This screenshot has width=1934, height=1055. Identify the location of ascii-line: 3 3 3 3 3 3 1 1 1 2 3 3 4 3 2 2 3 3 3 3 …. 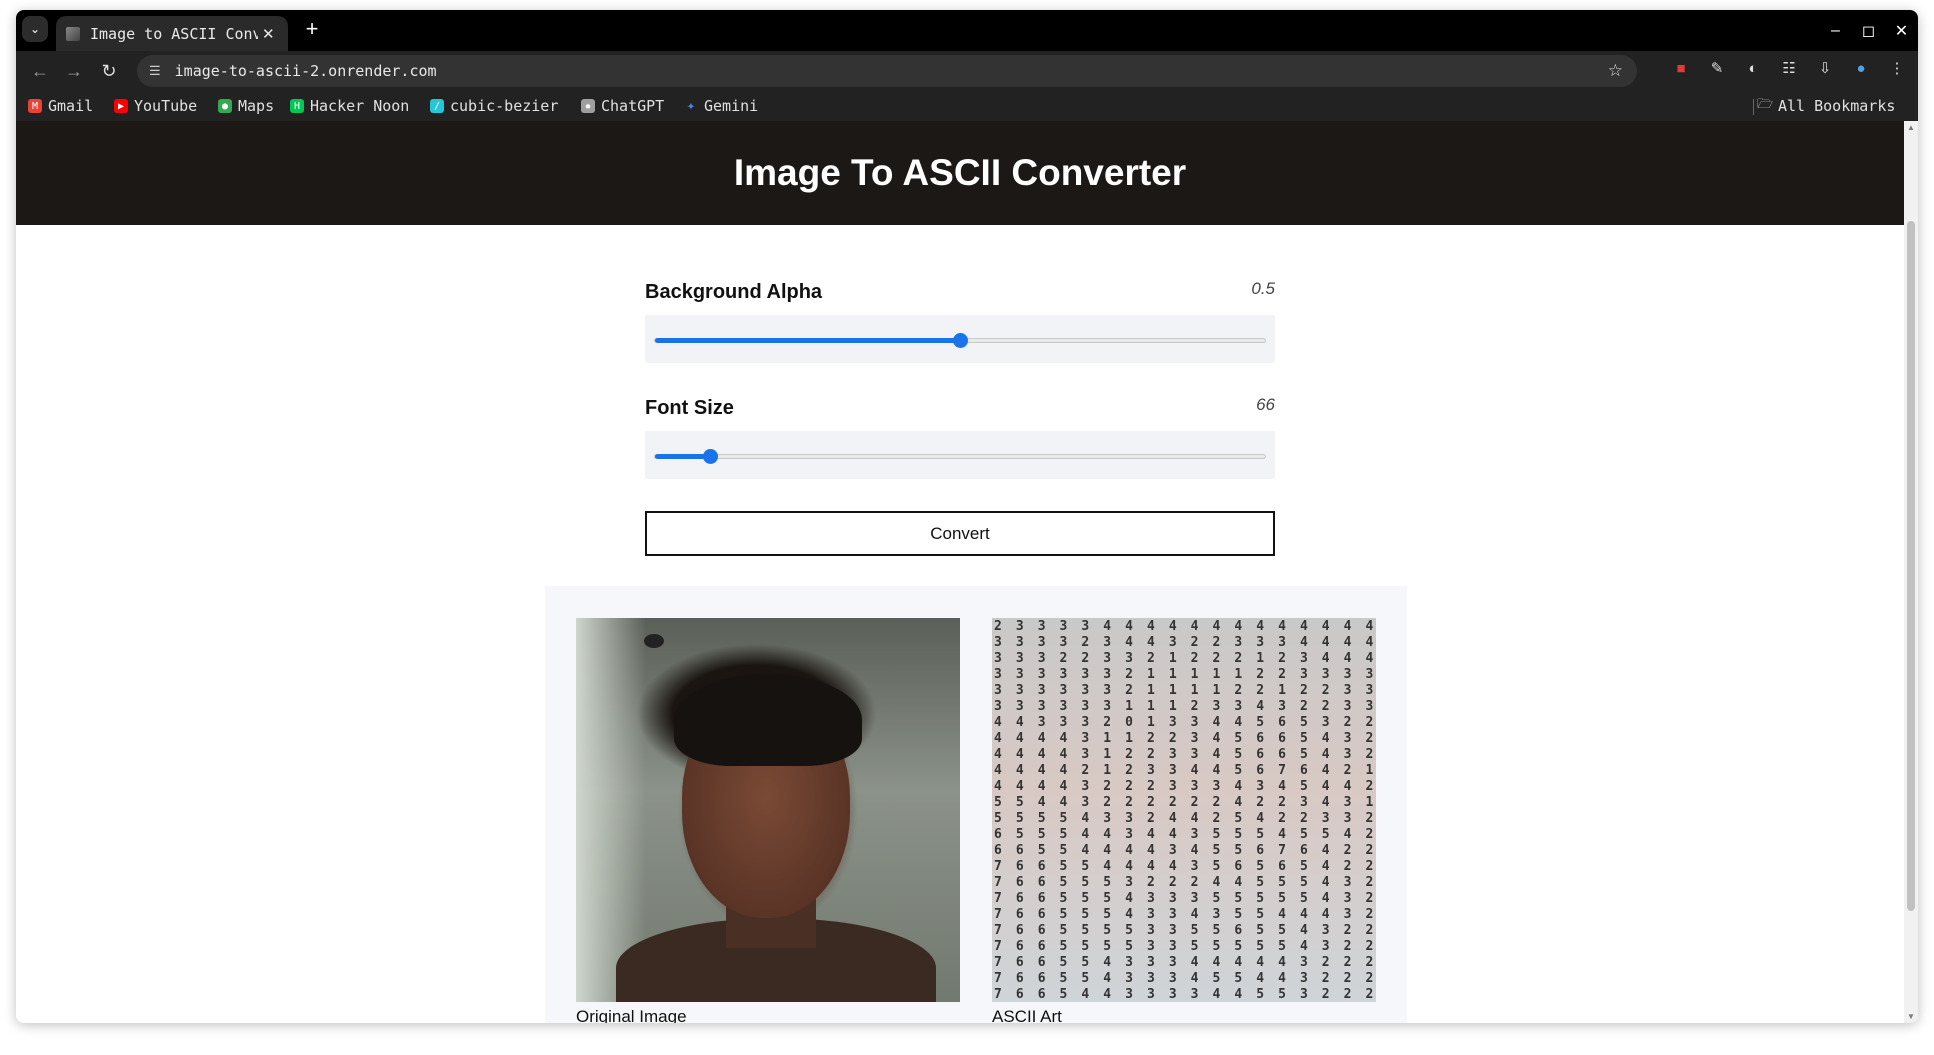
(1185, 706).